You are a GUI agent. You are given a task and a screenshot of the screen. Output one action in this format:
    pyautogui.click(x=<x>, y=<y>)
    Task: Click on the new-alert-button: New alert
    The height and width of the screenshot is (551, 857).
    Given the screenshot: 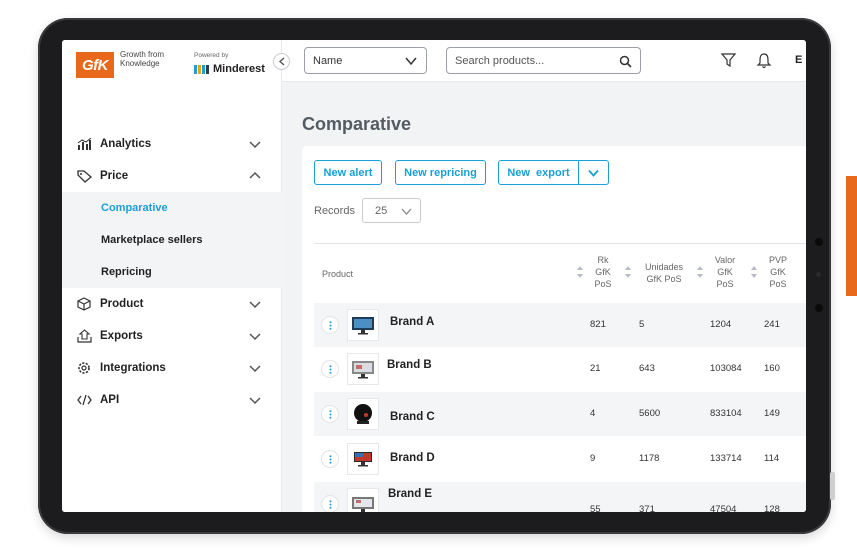 What is the action you would take?
    pyautogui.click(x=348, y=172)
    